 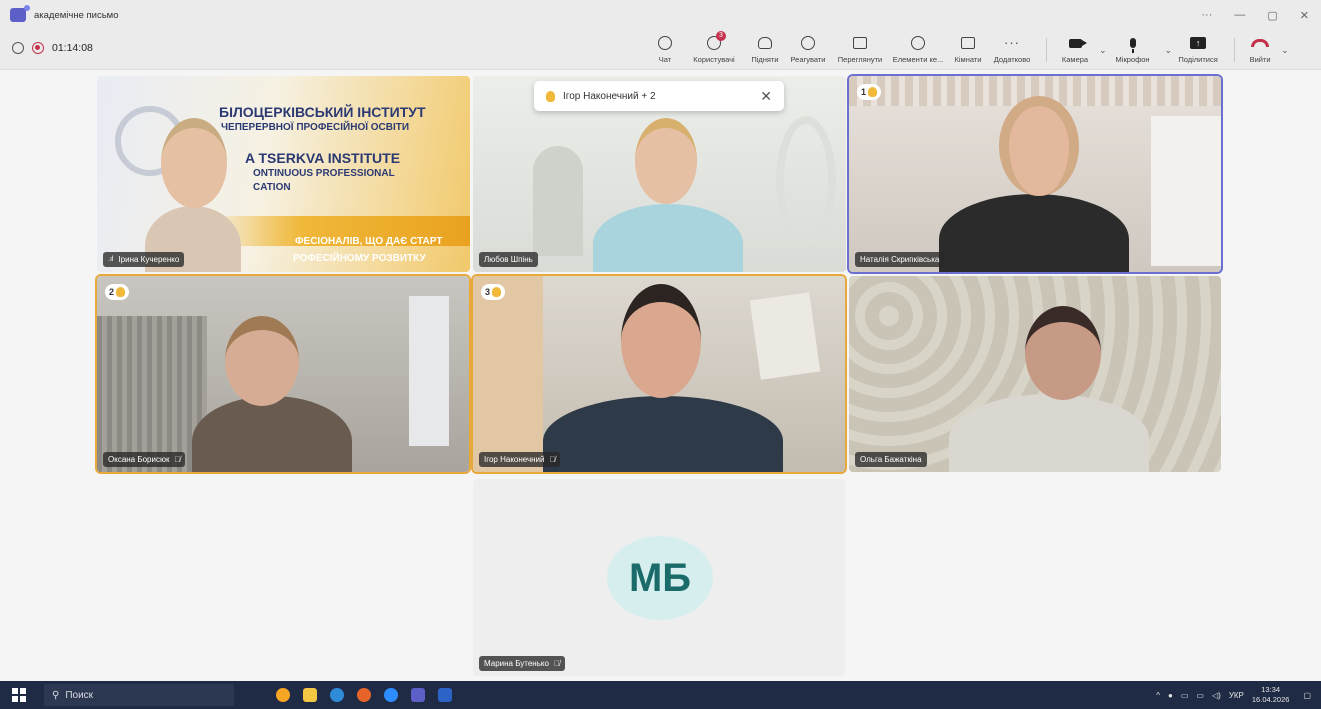 I want to click on participant-name-tag: Марина Бутенько 🎙̸, so click(x=522, y=663).